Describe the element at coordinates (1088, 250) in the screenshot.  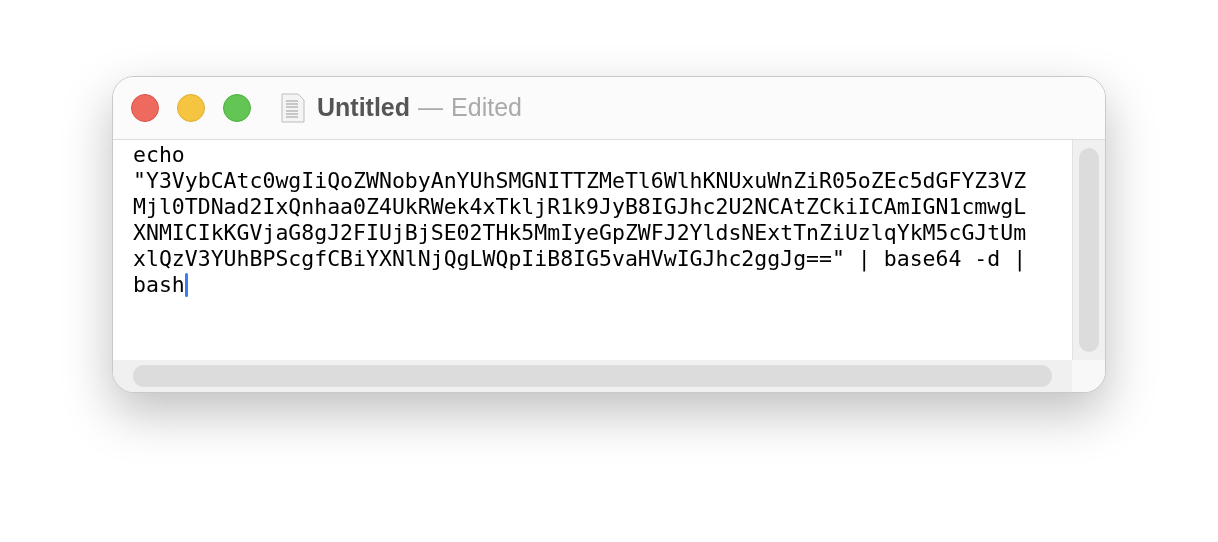
I see `vertical-scrollbar` at that location.